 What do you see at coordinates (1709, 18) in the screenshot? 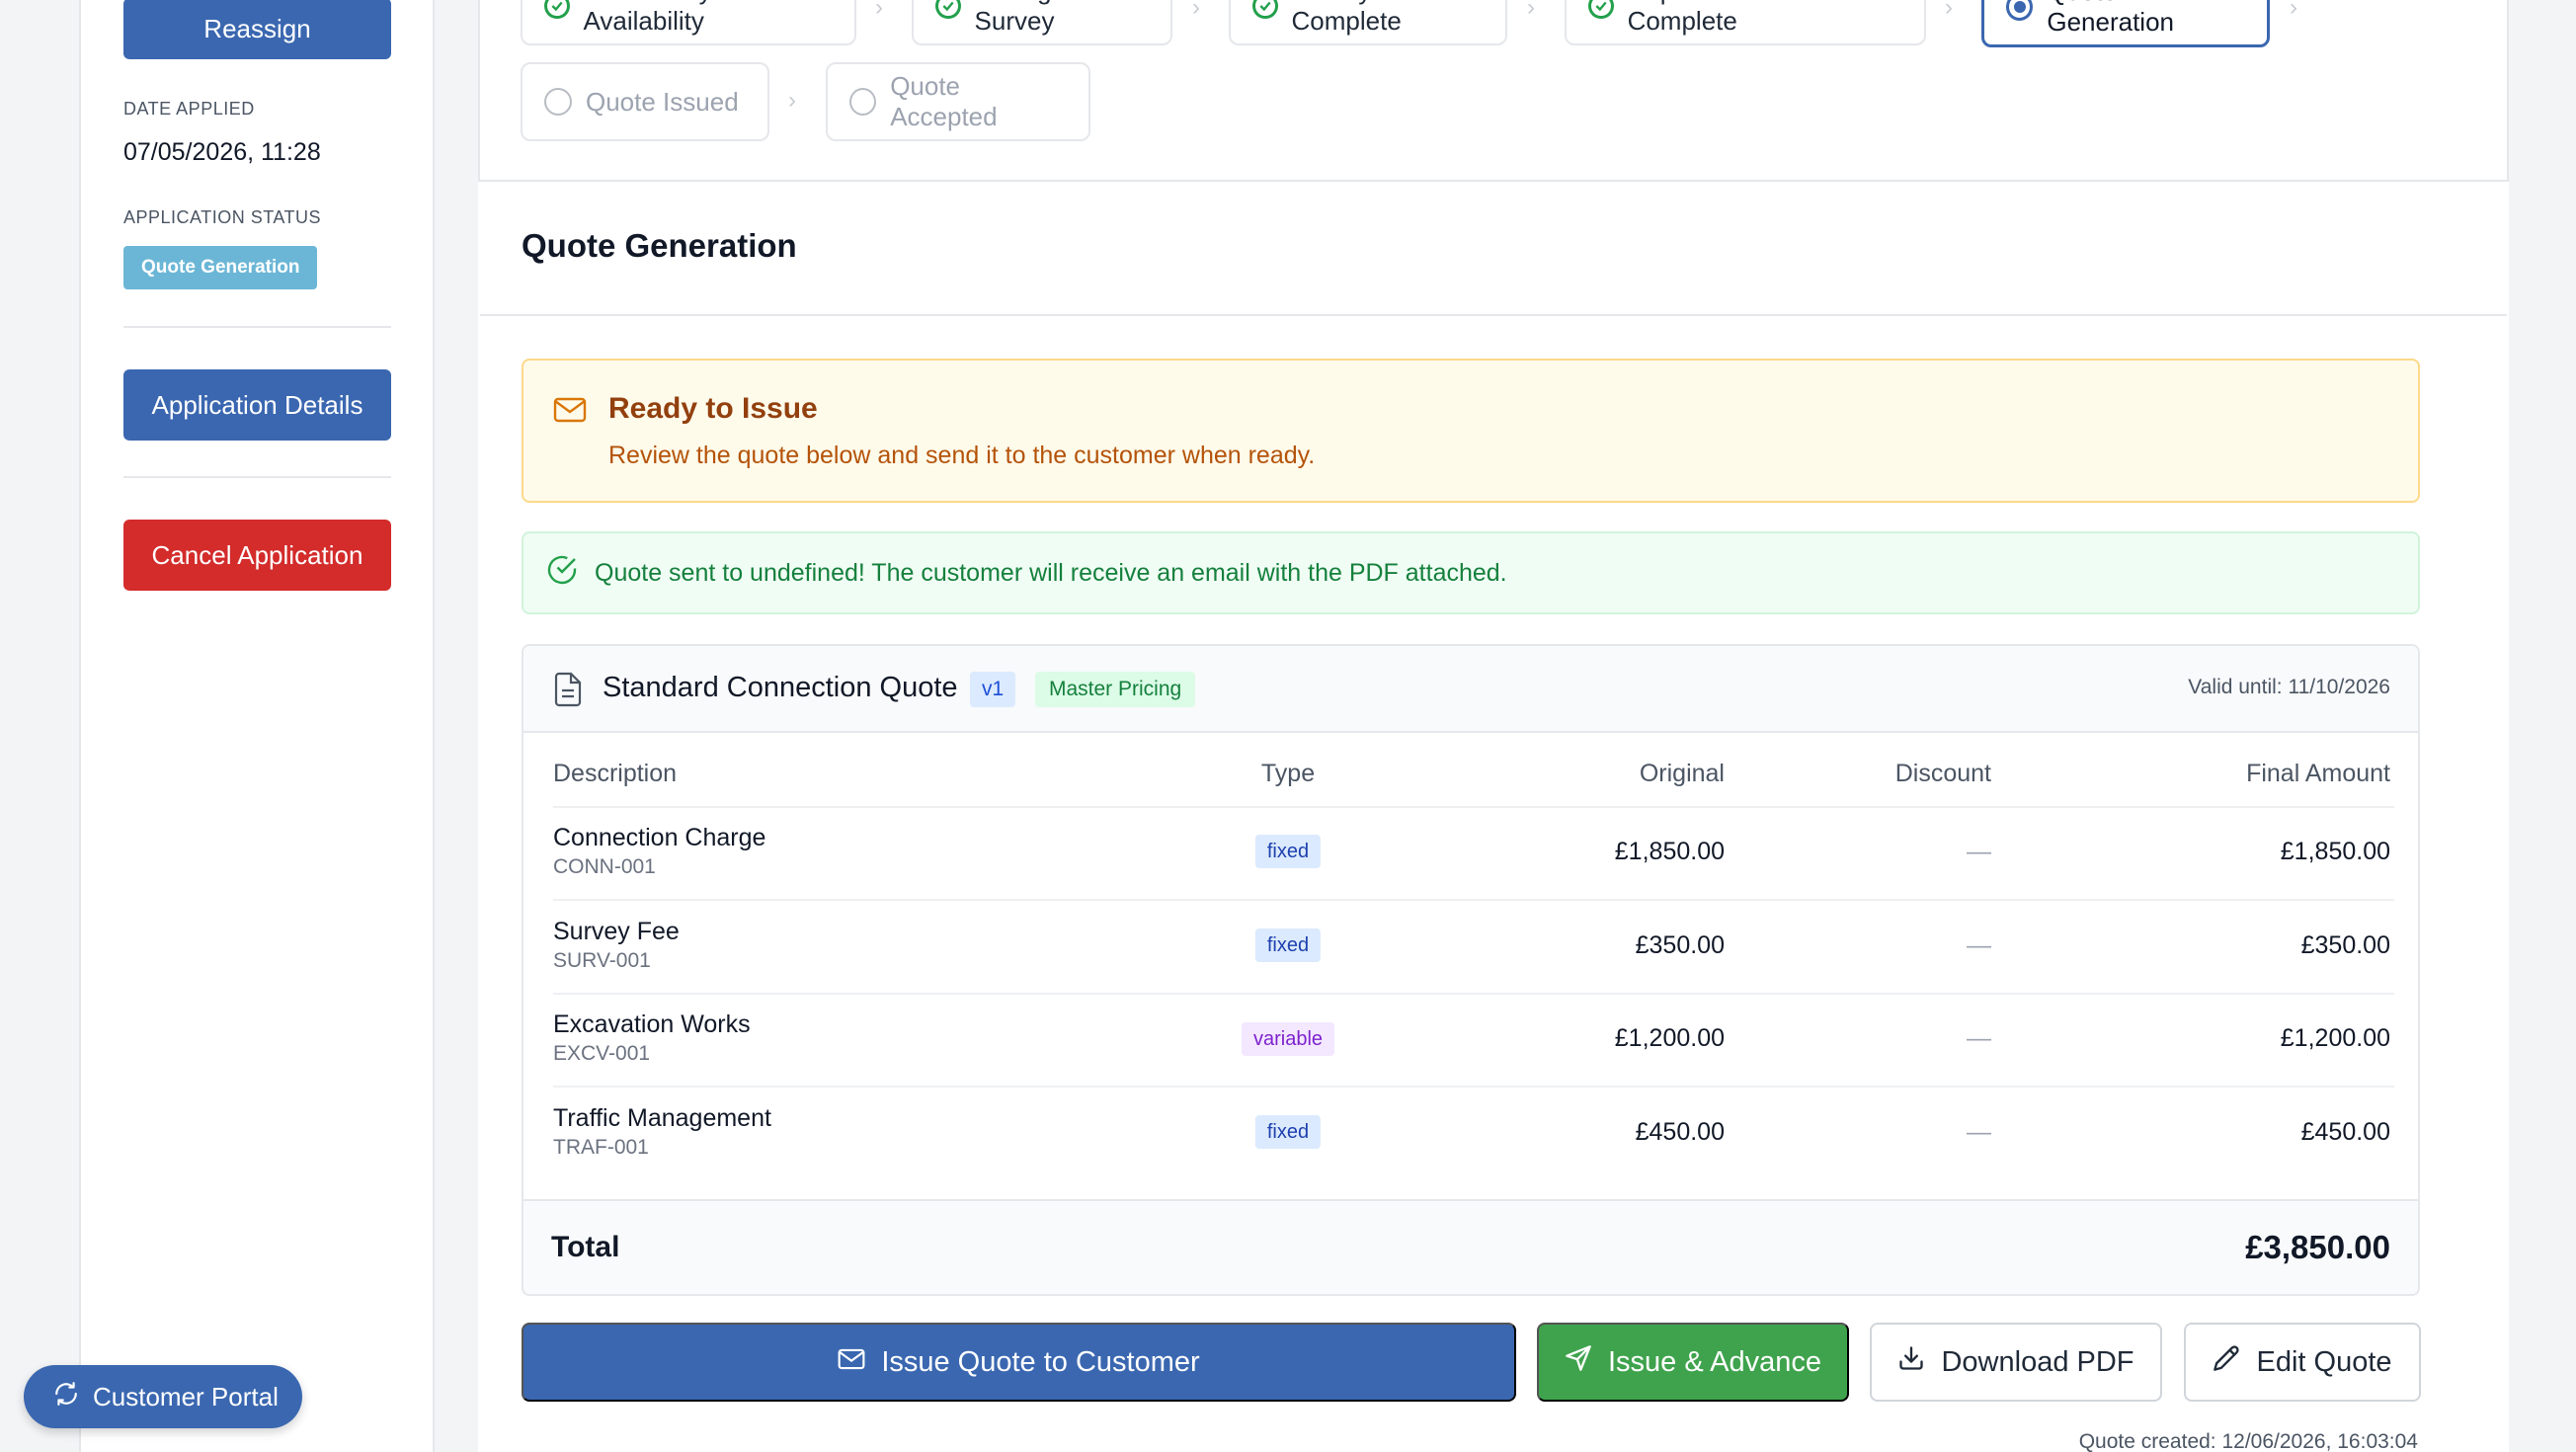
I see `step-label: Dependencies Complete` at bounding box center [1709, 18].